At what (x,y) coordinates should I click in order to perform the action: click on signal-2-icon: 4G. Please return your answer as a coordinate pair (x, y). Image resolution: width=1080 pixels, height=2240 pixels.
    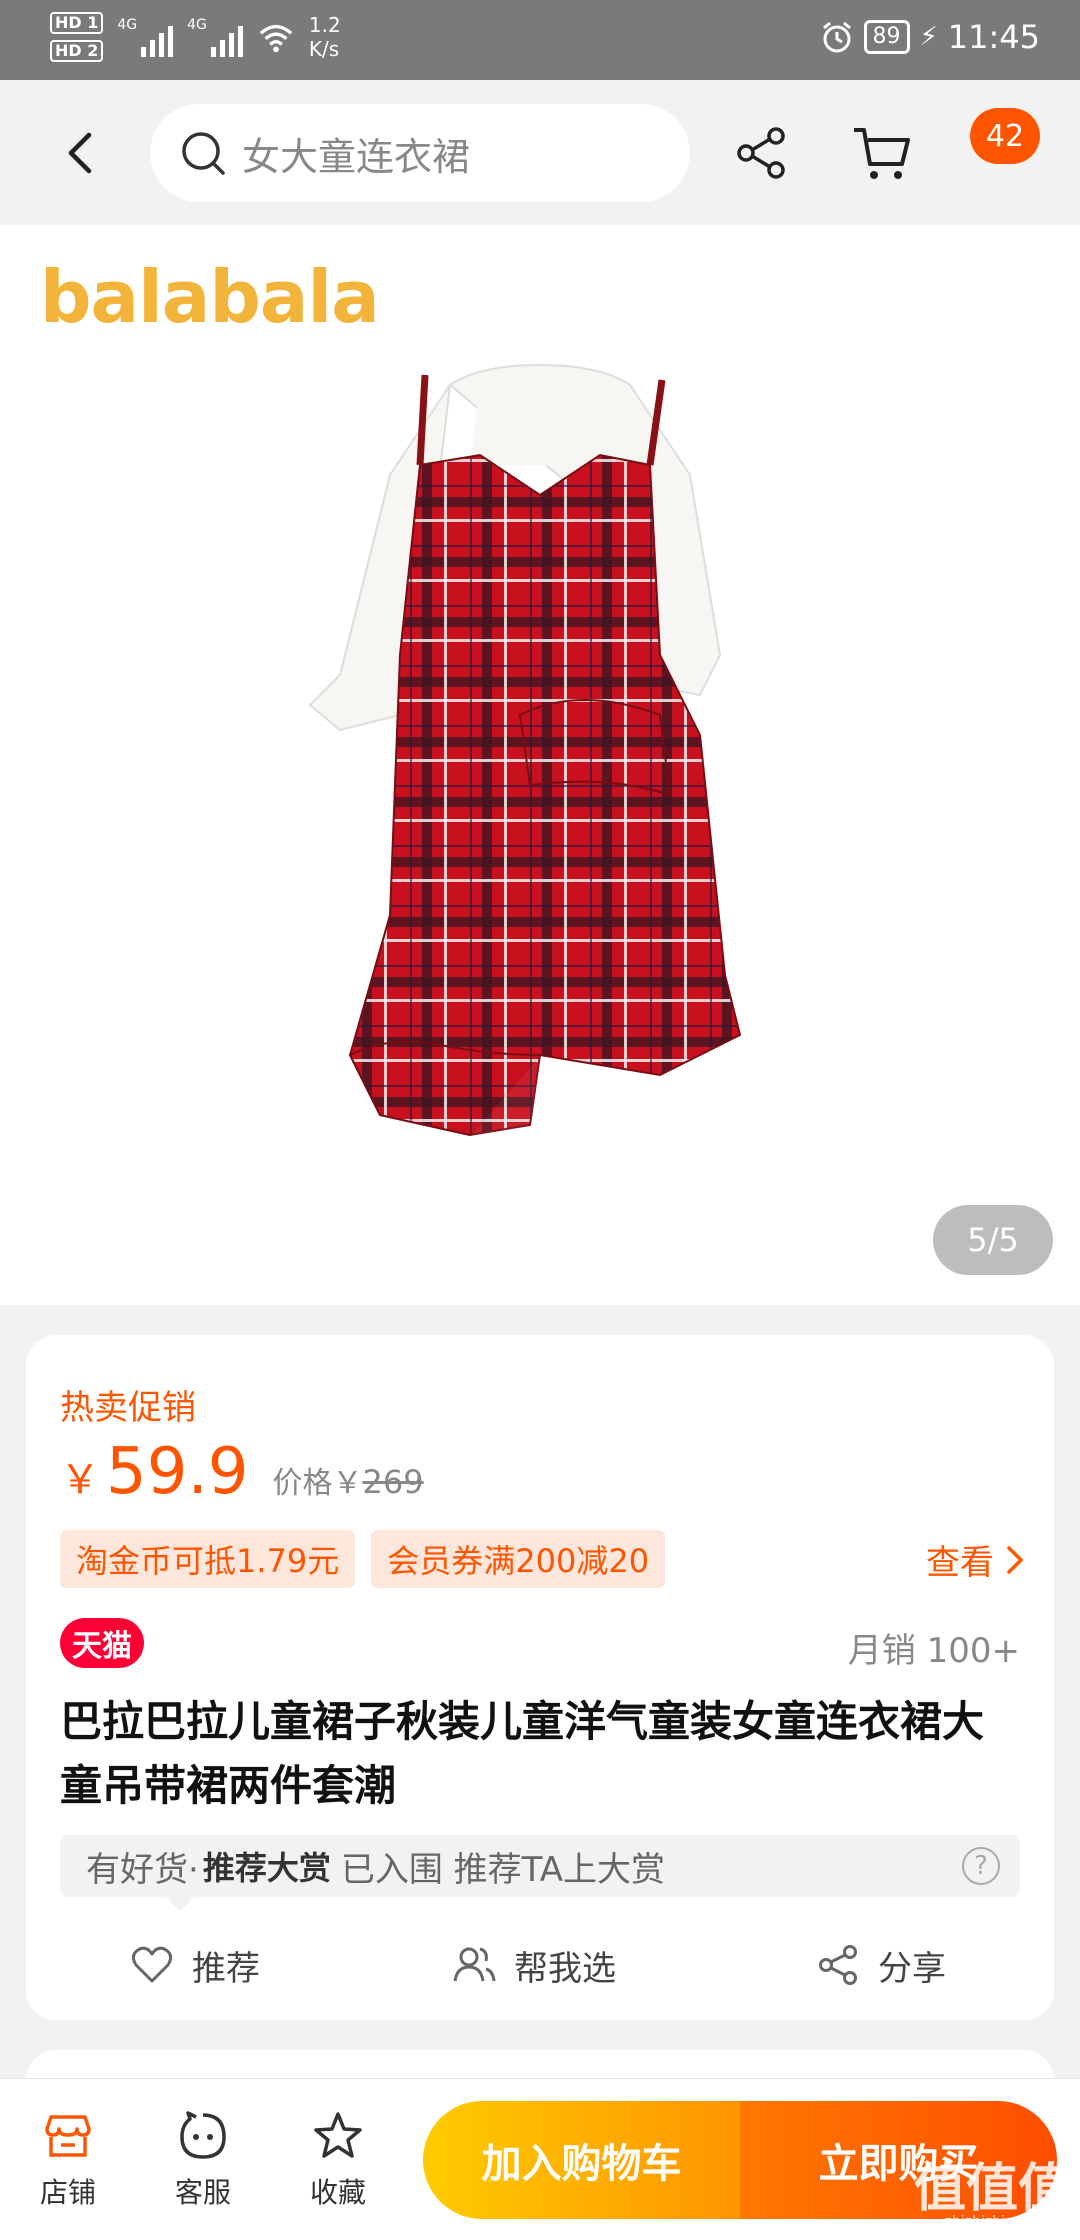
    Looking at the image, I should click on (215, 37).